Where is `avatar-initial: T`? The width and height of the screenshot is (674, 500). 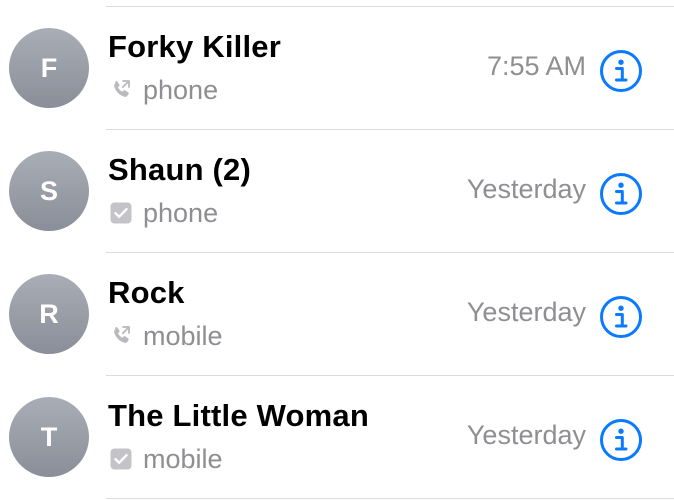 avatar-initial: T is located at coordinates (49, 436).